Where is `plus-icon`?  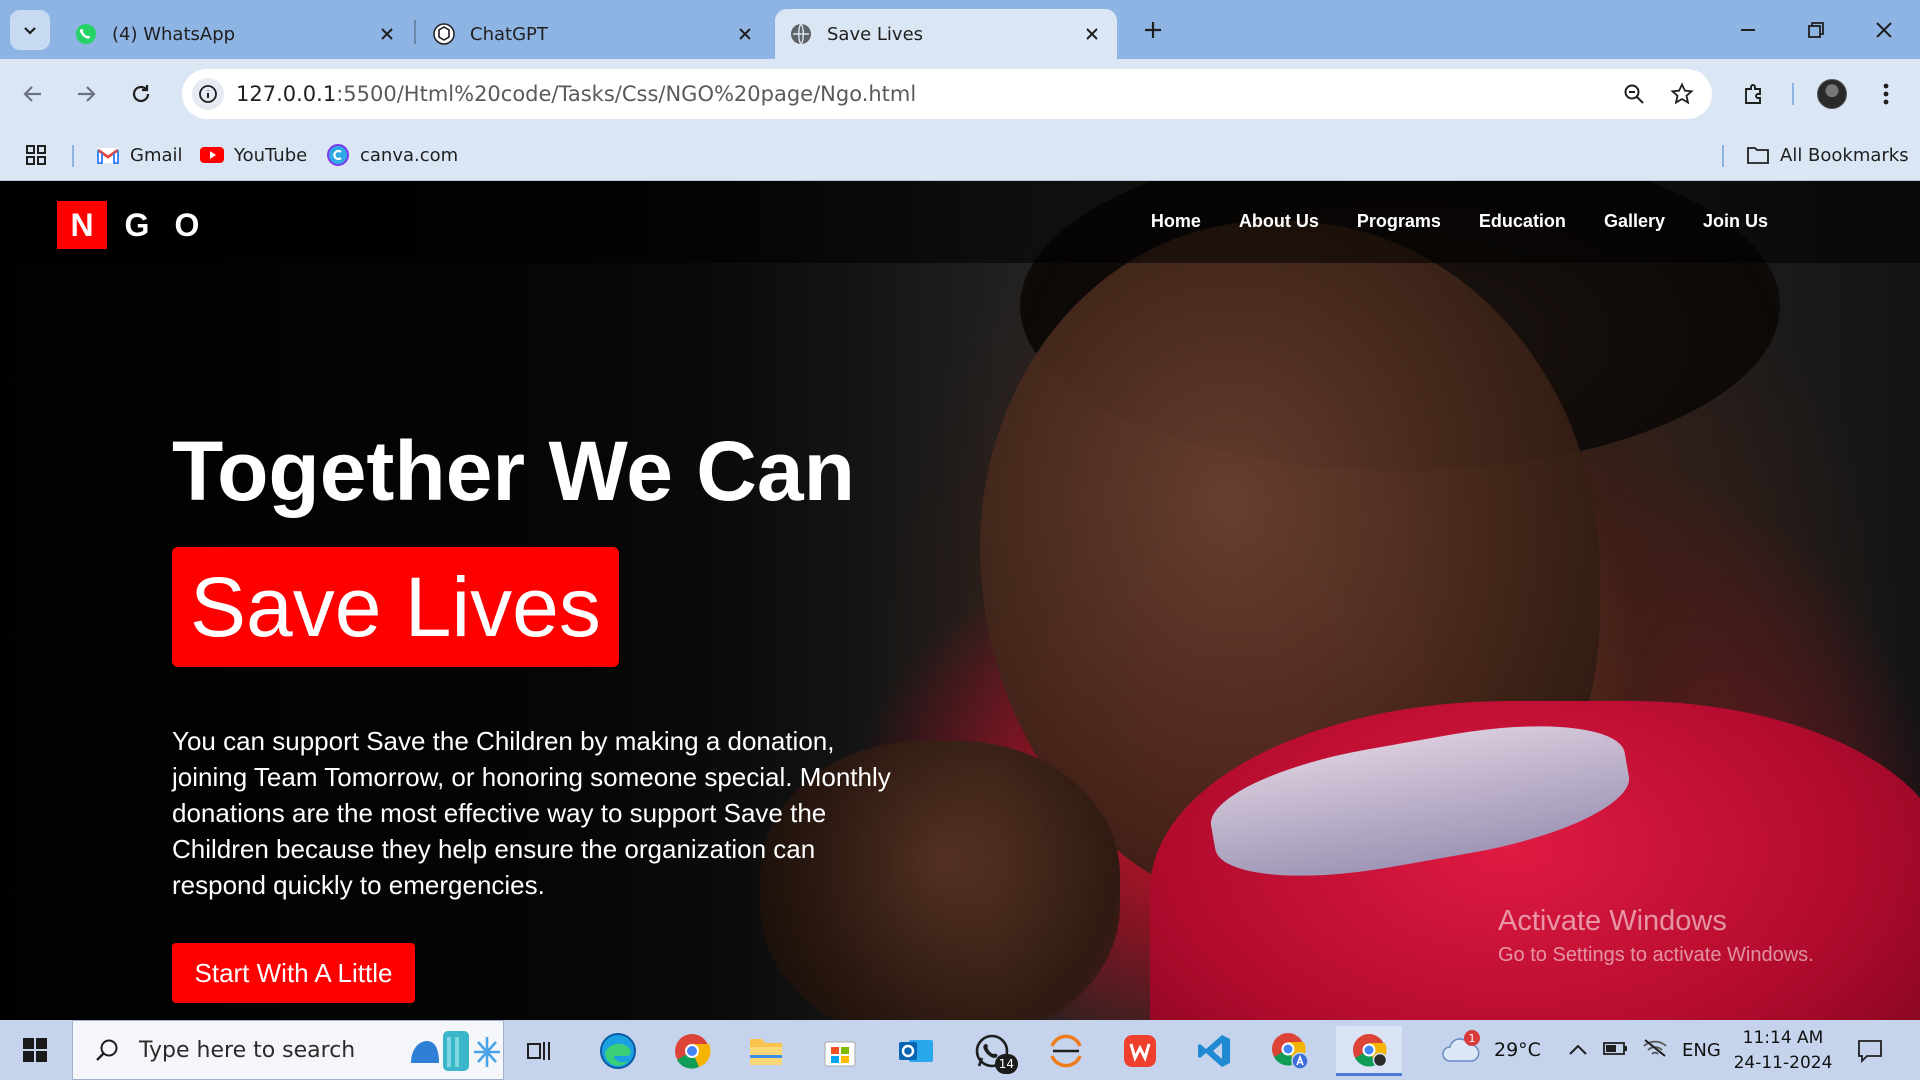
plus-icon is located at coordinates (1153, 30).